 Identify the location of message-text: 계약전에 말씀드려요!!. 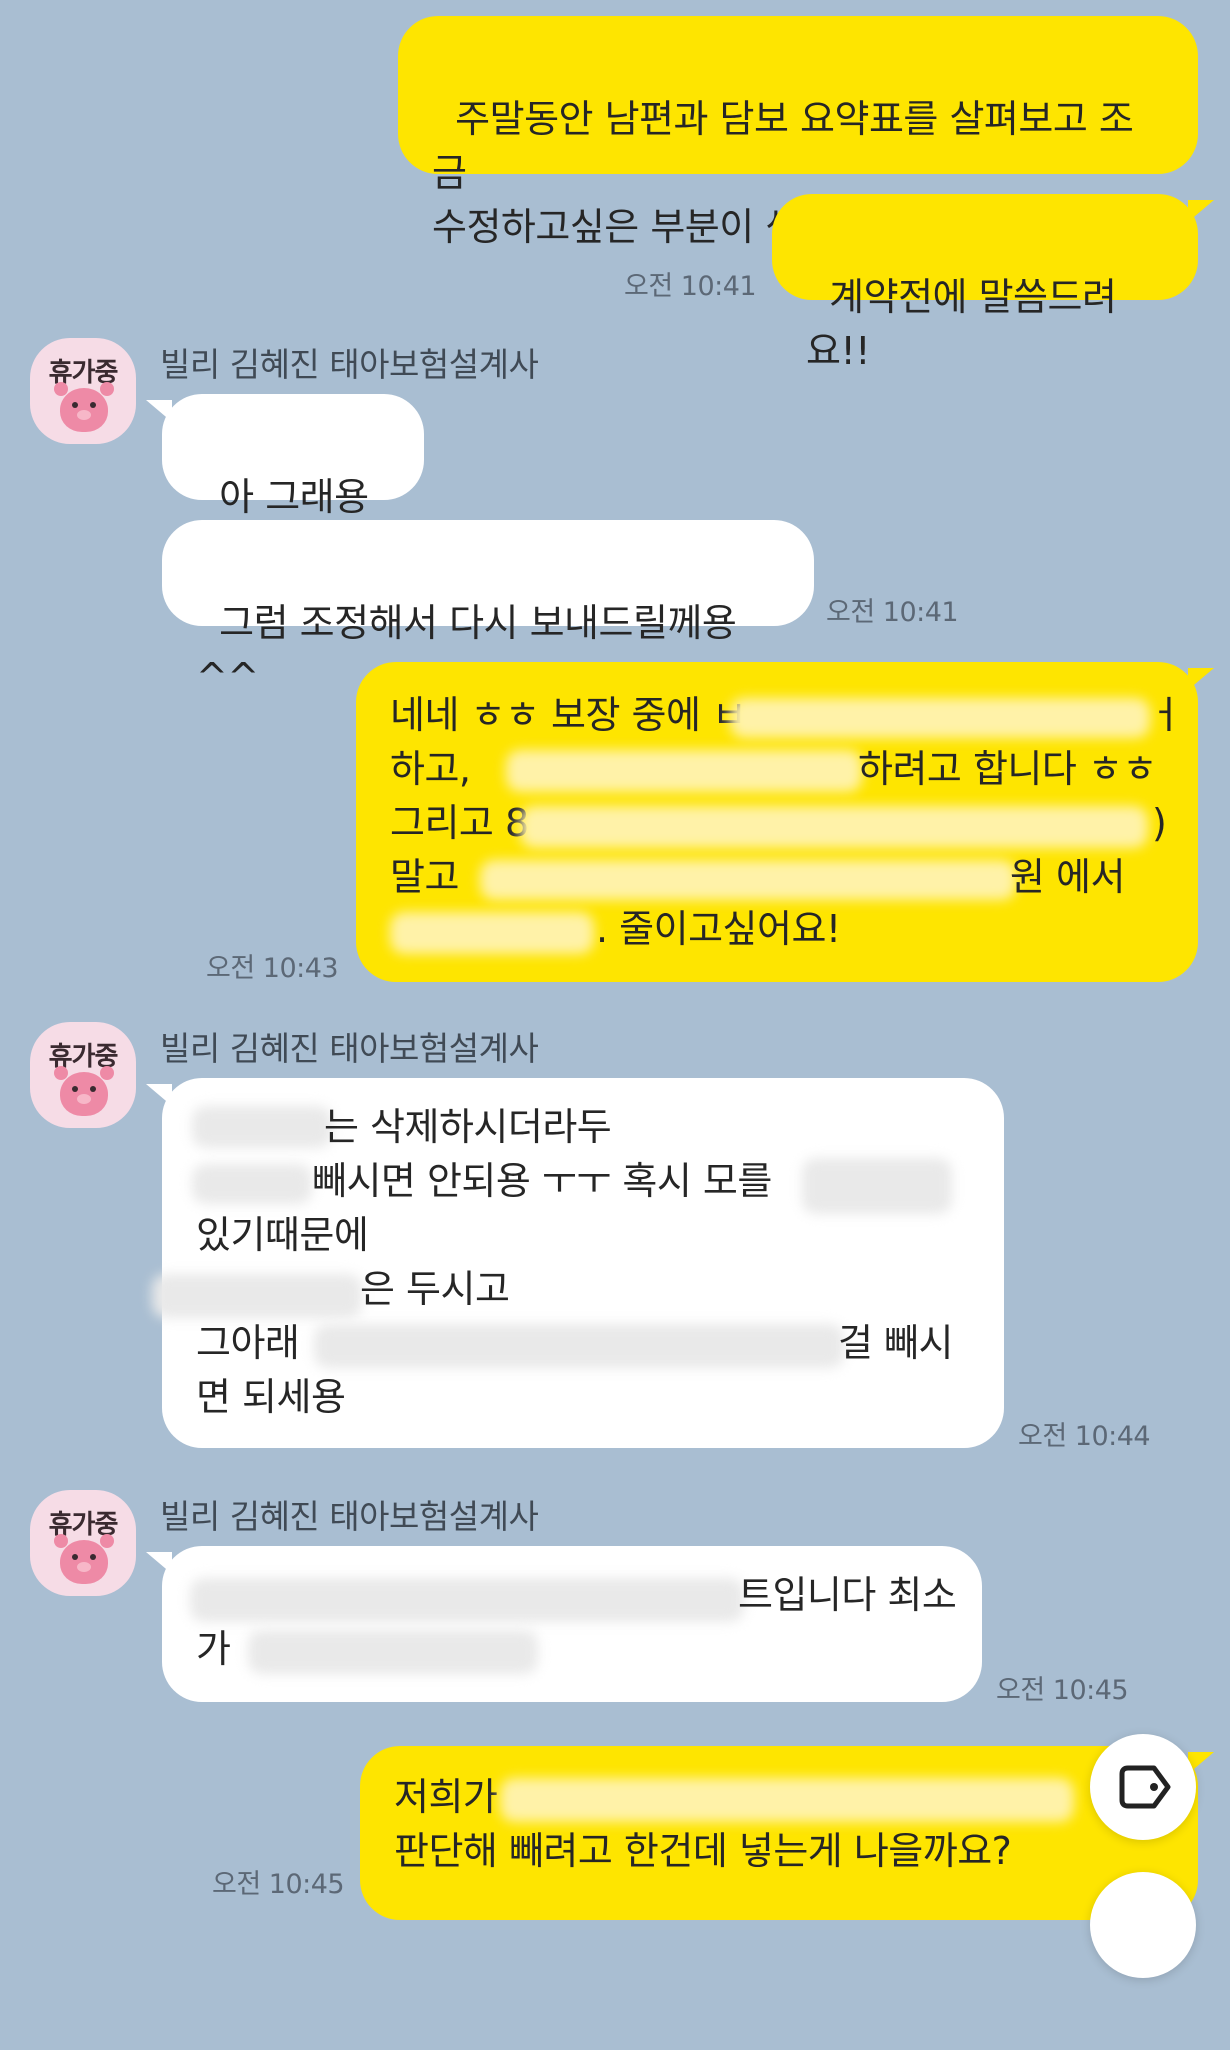
(961, 324).